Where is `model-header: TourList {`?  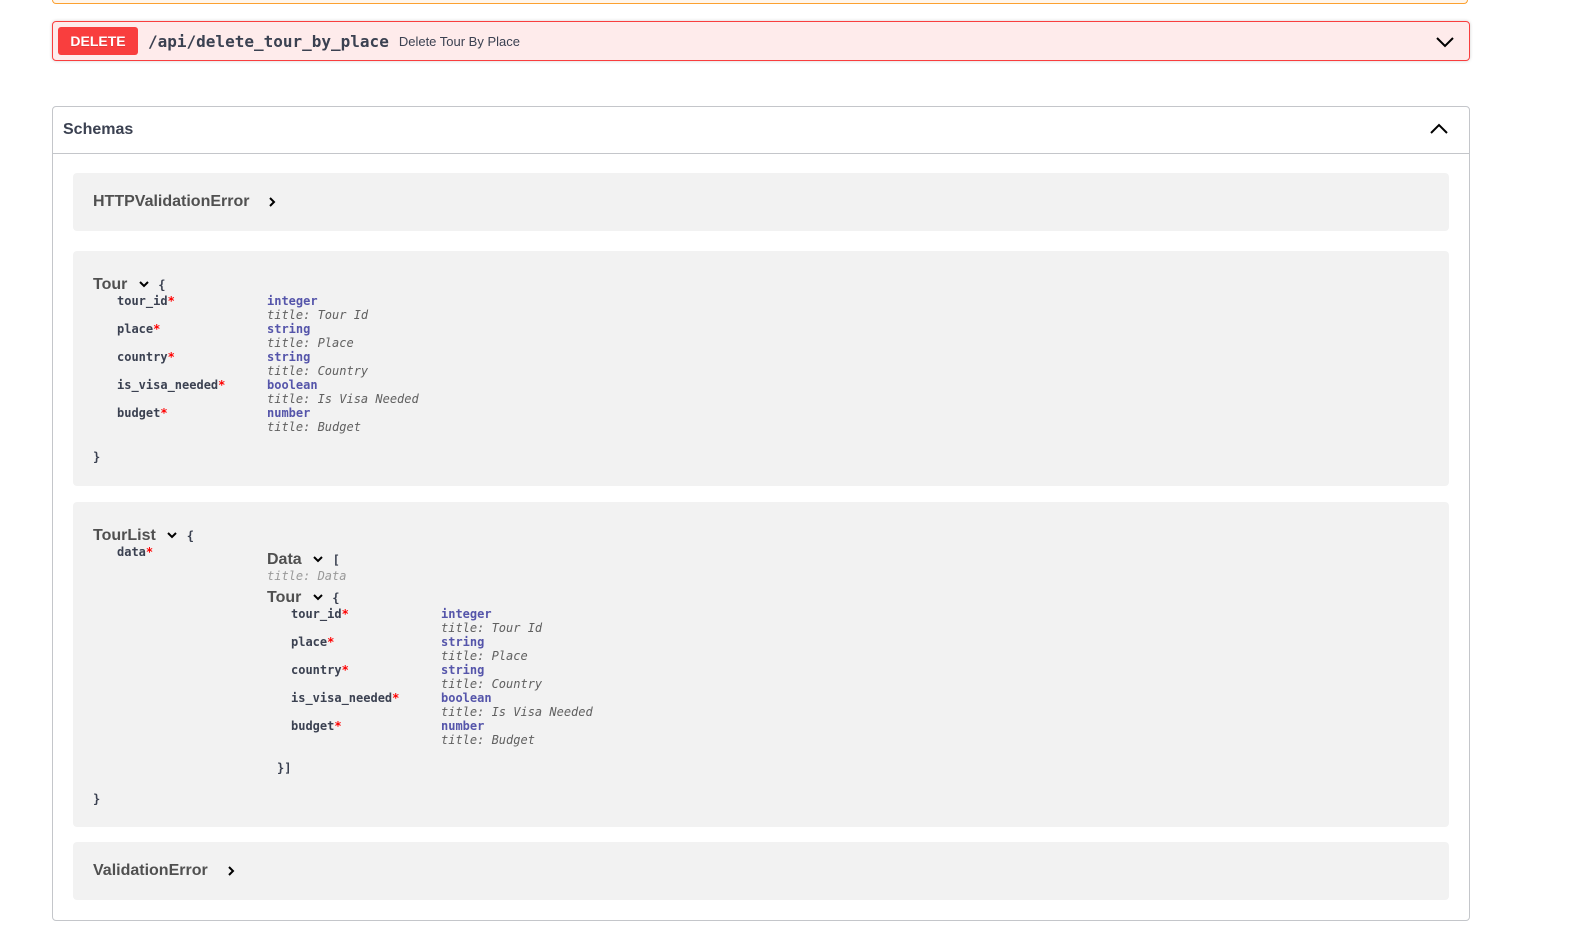 model-header: TourList { is located at coordinates (143, 536).